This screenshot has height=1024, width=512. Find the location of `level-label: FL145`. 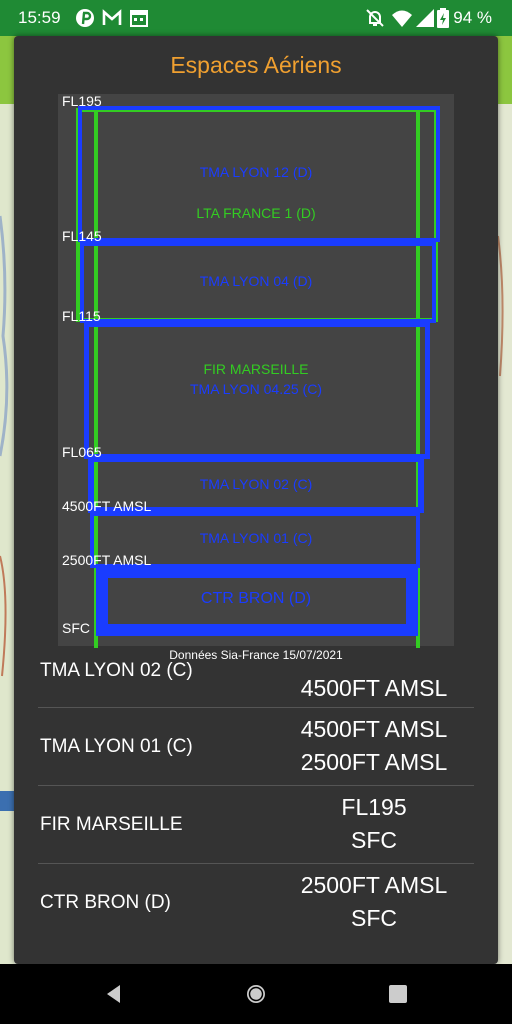

level-label: FL145 is located at coordinates (82, 236).